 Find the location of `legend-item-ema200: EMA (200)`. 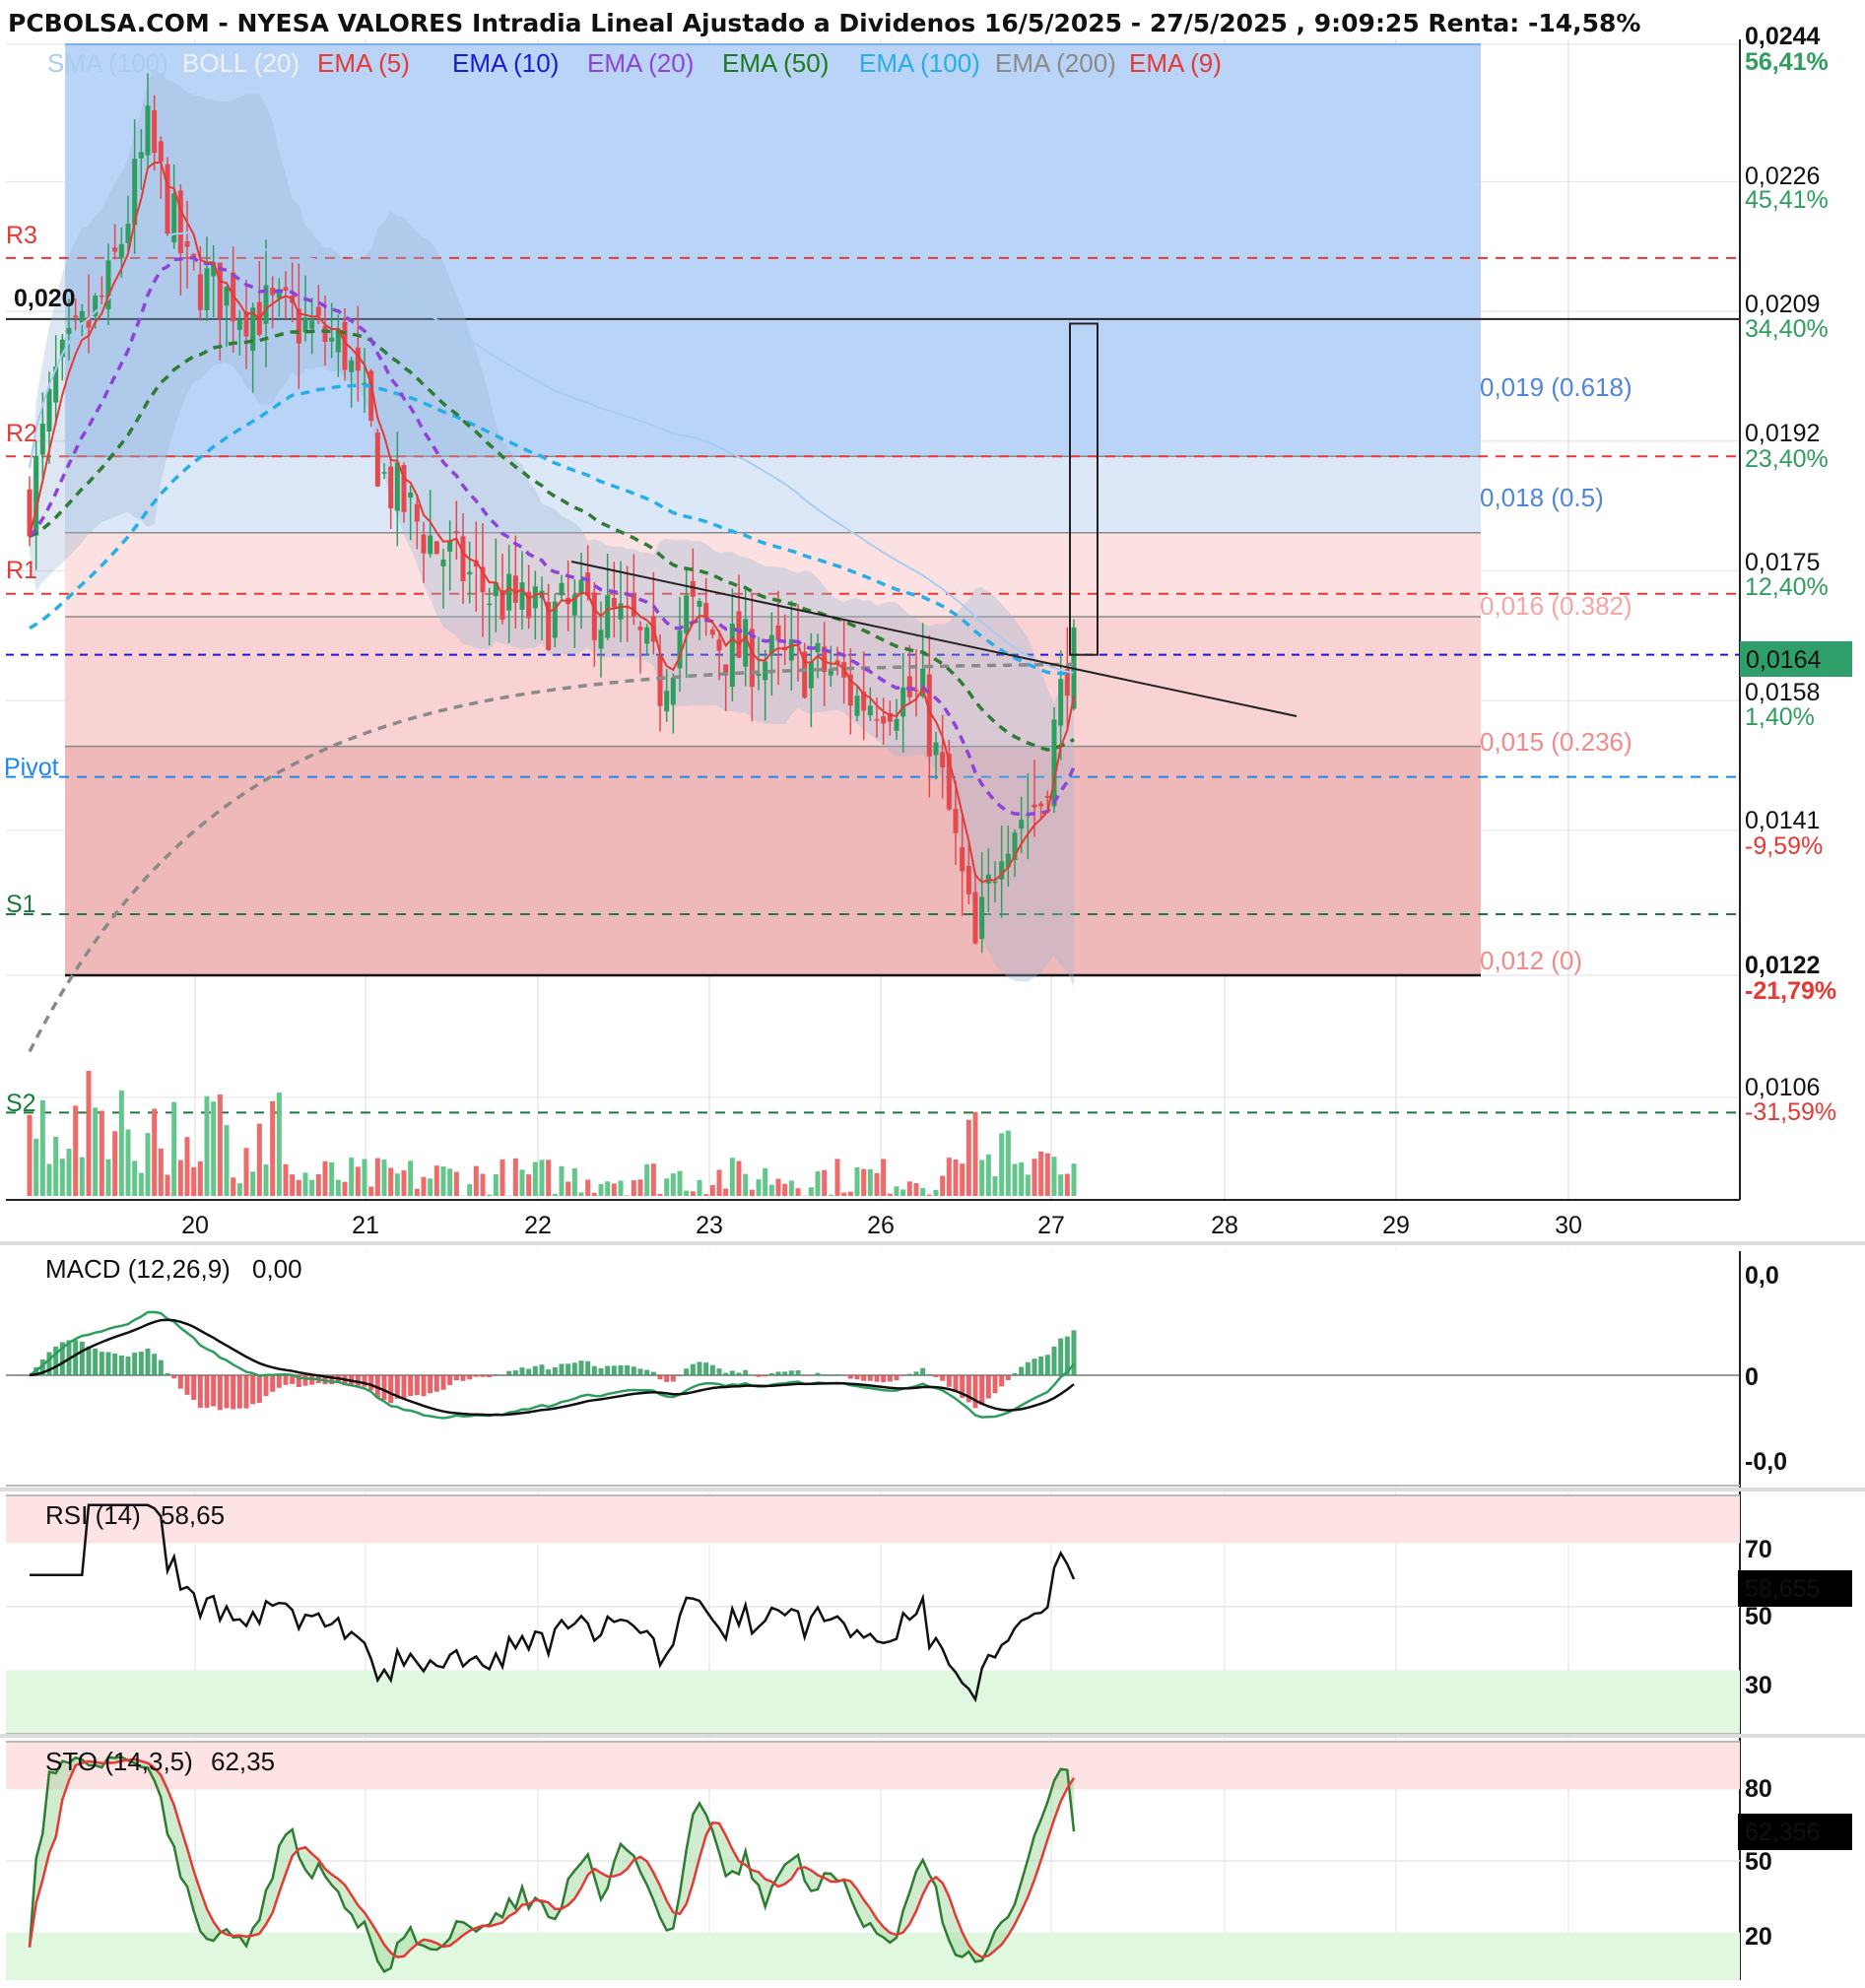

legend-item-ema200: EMA (200) is located at coordinates (1055, 63).